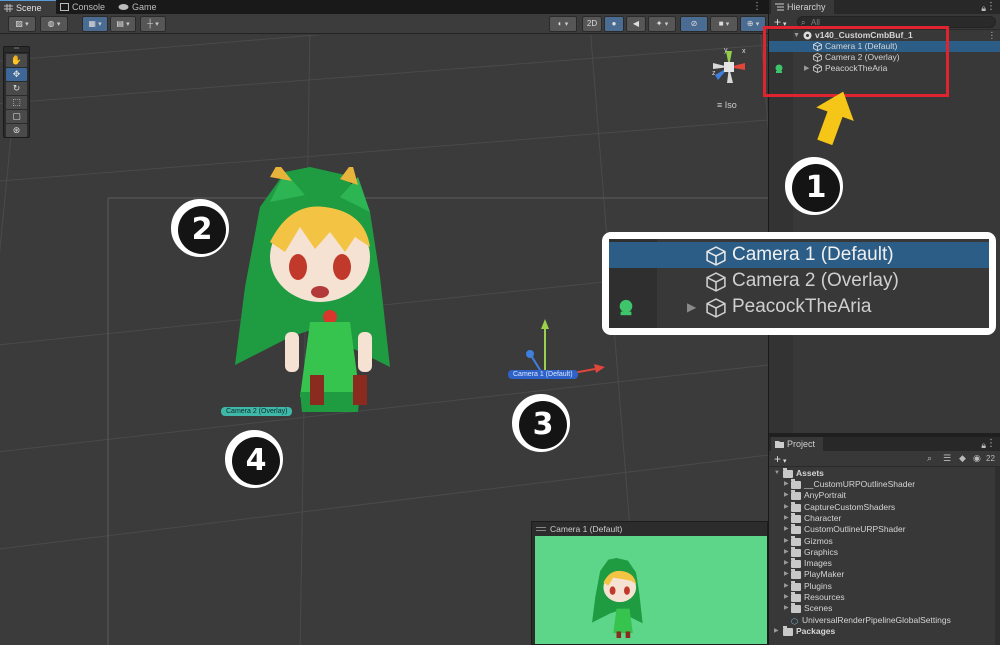 This screenshot has height=645, width=1000. What do you see at coordinates (626, 307) in the screenshot?
I see `playmaker-icon` at bounding box center [626, 307].